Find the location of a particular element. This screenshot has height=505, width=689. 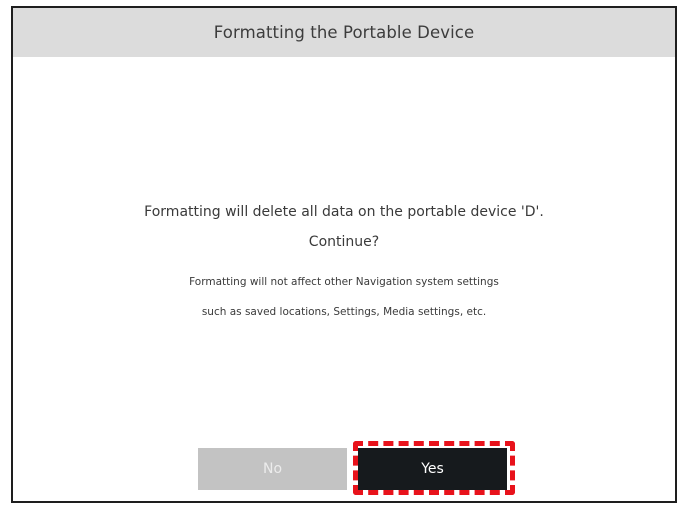

no-button: No is located at coordinates (272, 469).